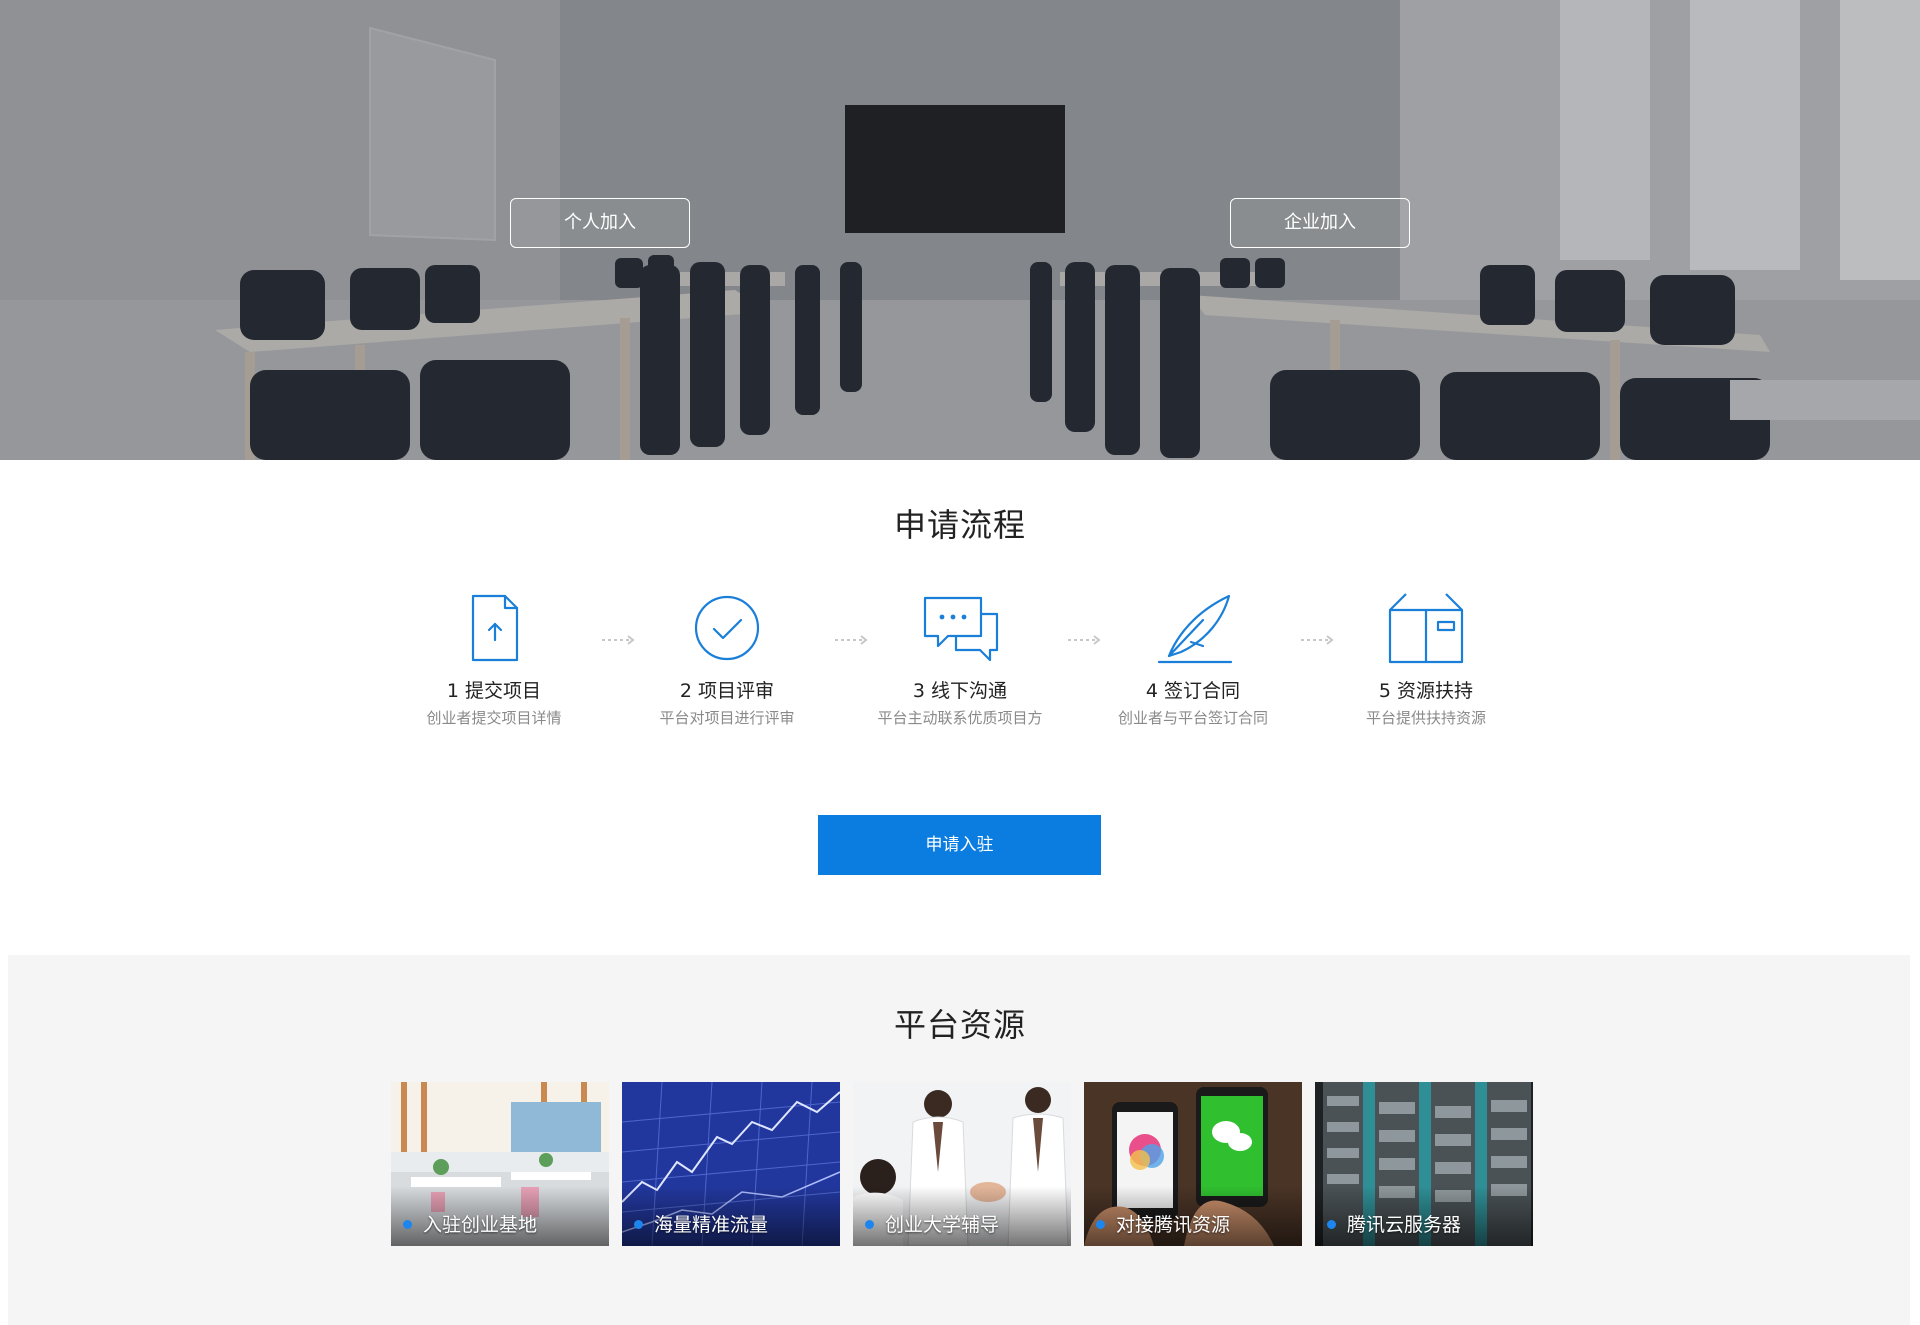  What do you see at coordinates (600, 223) in the screenshot?
I see `personal-join-button: 个人加入` at bounding box center [600, 223].